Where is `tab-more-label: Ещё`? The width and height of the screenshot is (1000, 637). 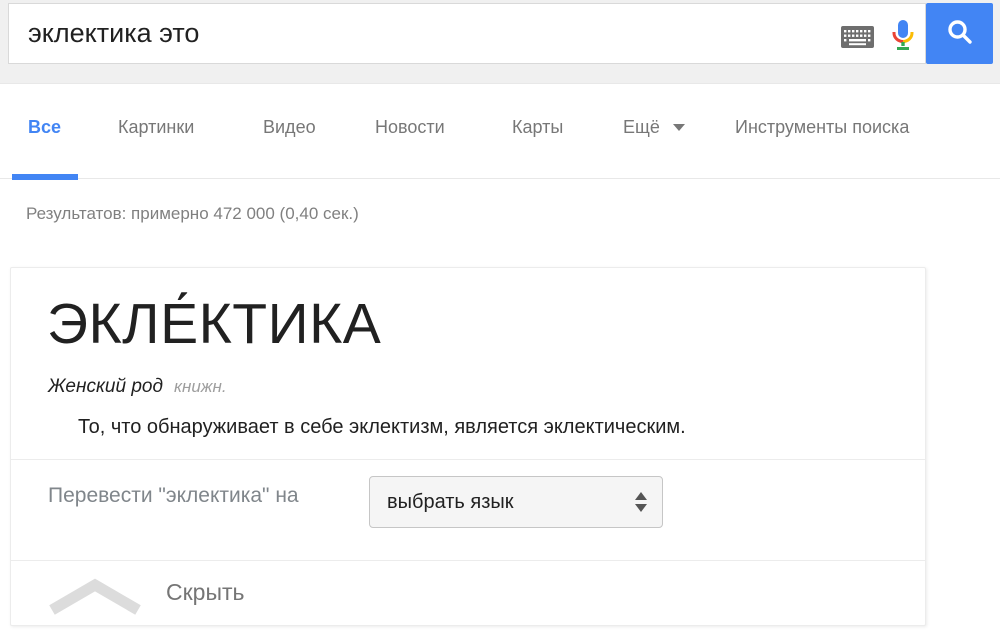 tab-more-label: Ещё is located at coordinates (641, 127).